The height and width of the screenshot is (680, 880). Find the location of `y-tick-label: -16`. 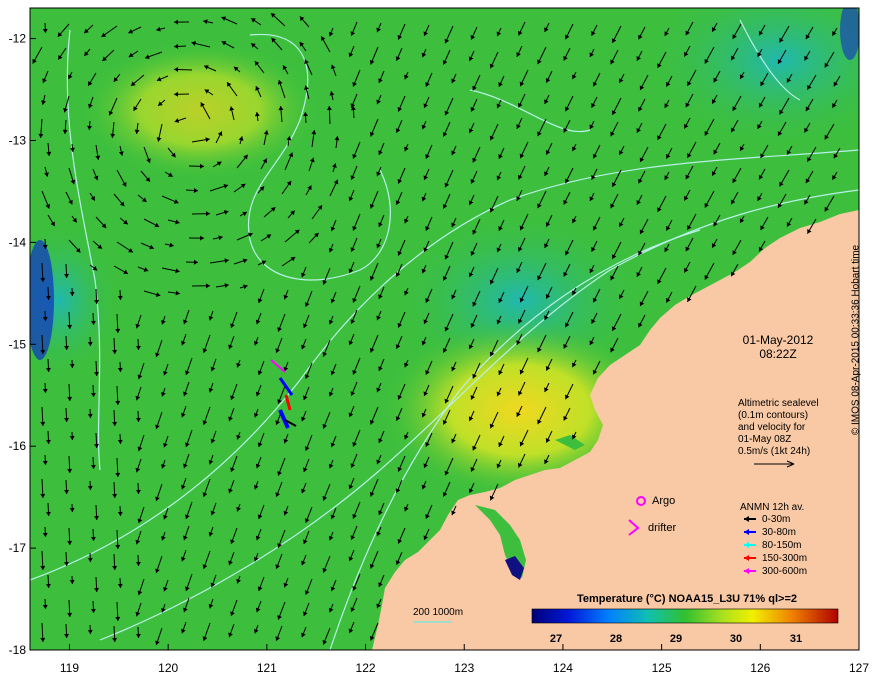

y-tick-label: -16 is located at coordinates (18, 446).